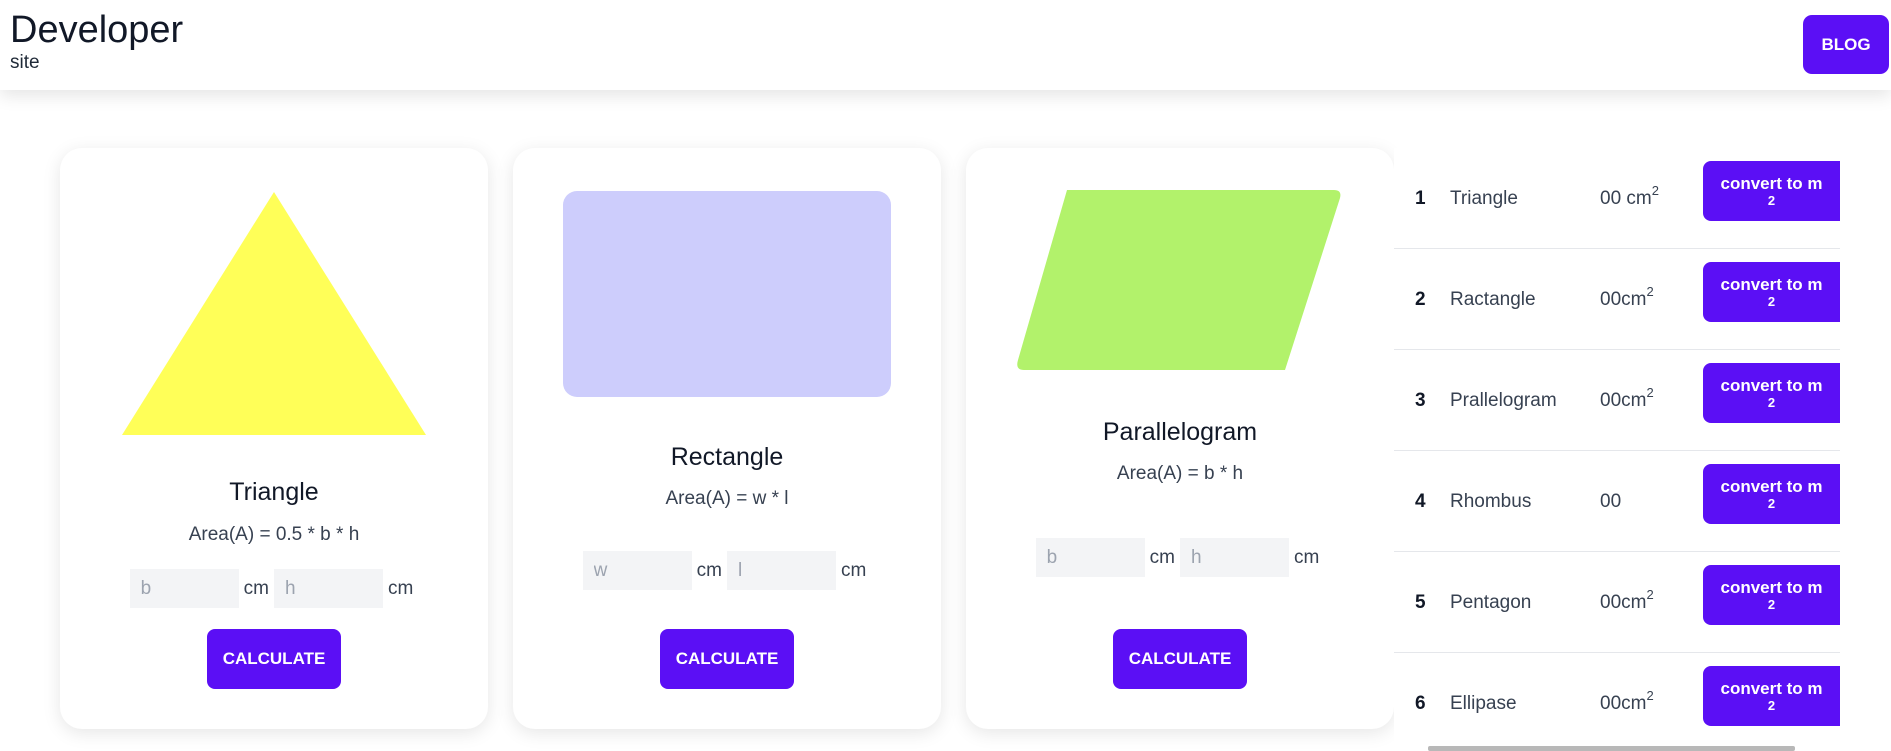  Describe the element at coordinates (97, 30) in the screenshot. I see `brand-title: Developer` at that location.